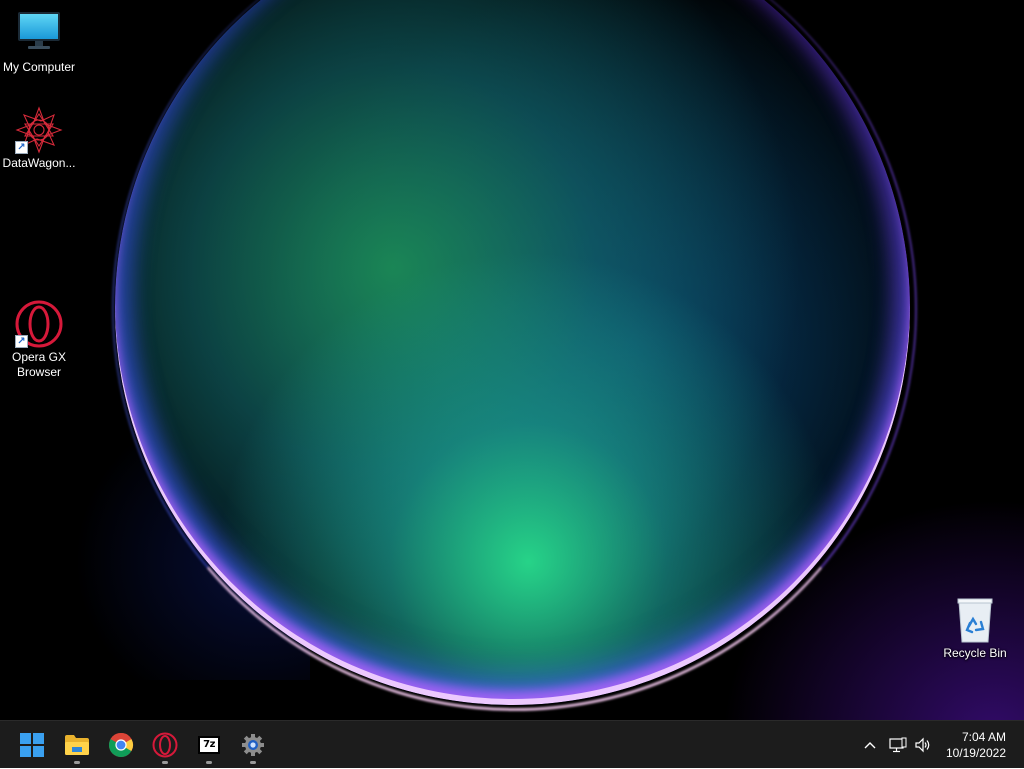 This screenshot has height=769, width=1024. I want to click on show-hidden-icons-button, so click(870, 745).